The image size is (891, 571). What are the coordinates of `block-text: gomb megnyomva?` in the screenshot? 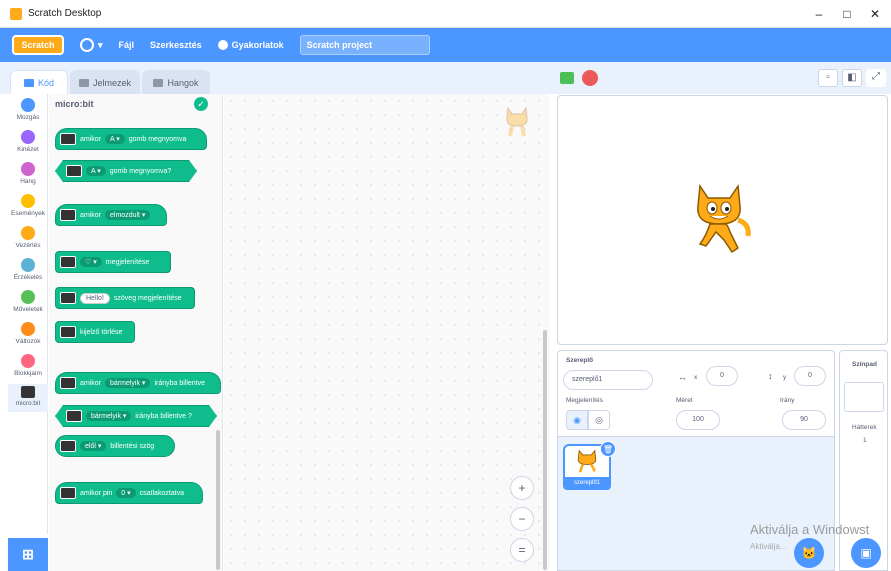 It's located at (140, 171).